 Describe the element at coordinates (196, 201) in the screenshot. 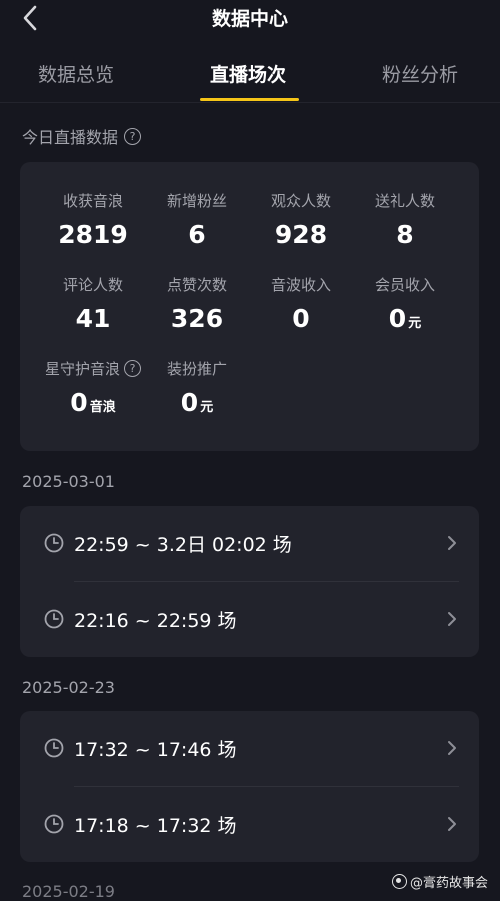

I see `stat-label: 新增粉丝` at that location.